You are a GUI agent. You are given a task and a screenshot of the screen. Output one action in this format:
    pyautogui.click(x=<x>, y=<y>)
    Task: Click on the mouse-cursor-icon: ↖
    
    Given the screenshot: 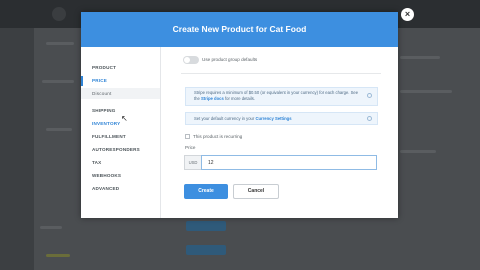 What is the action you would take?
    pyautogui.click(x=124, y=118)
    